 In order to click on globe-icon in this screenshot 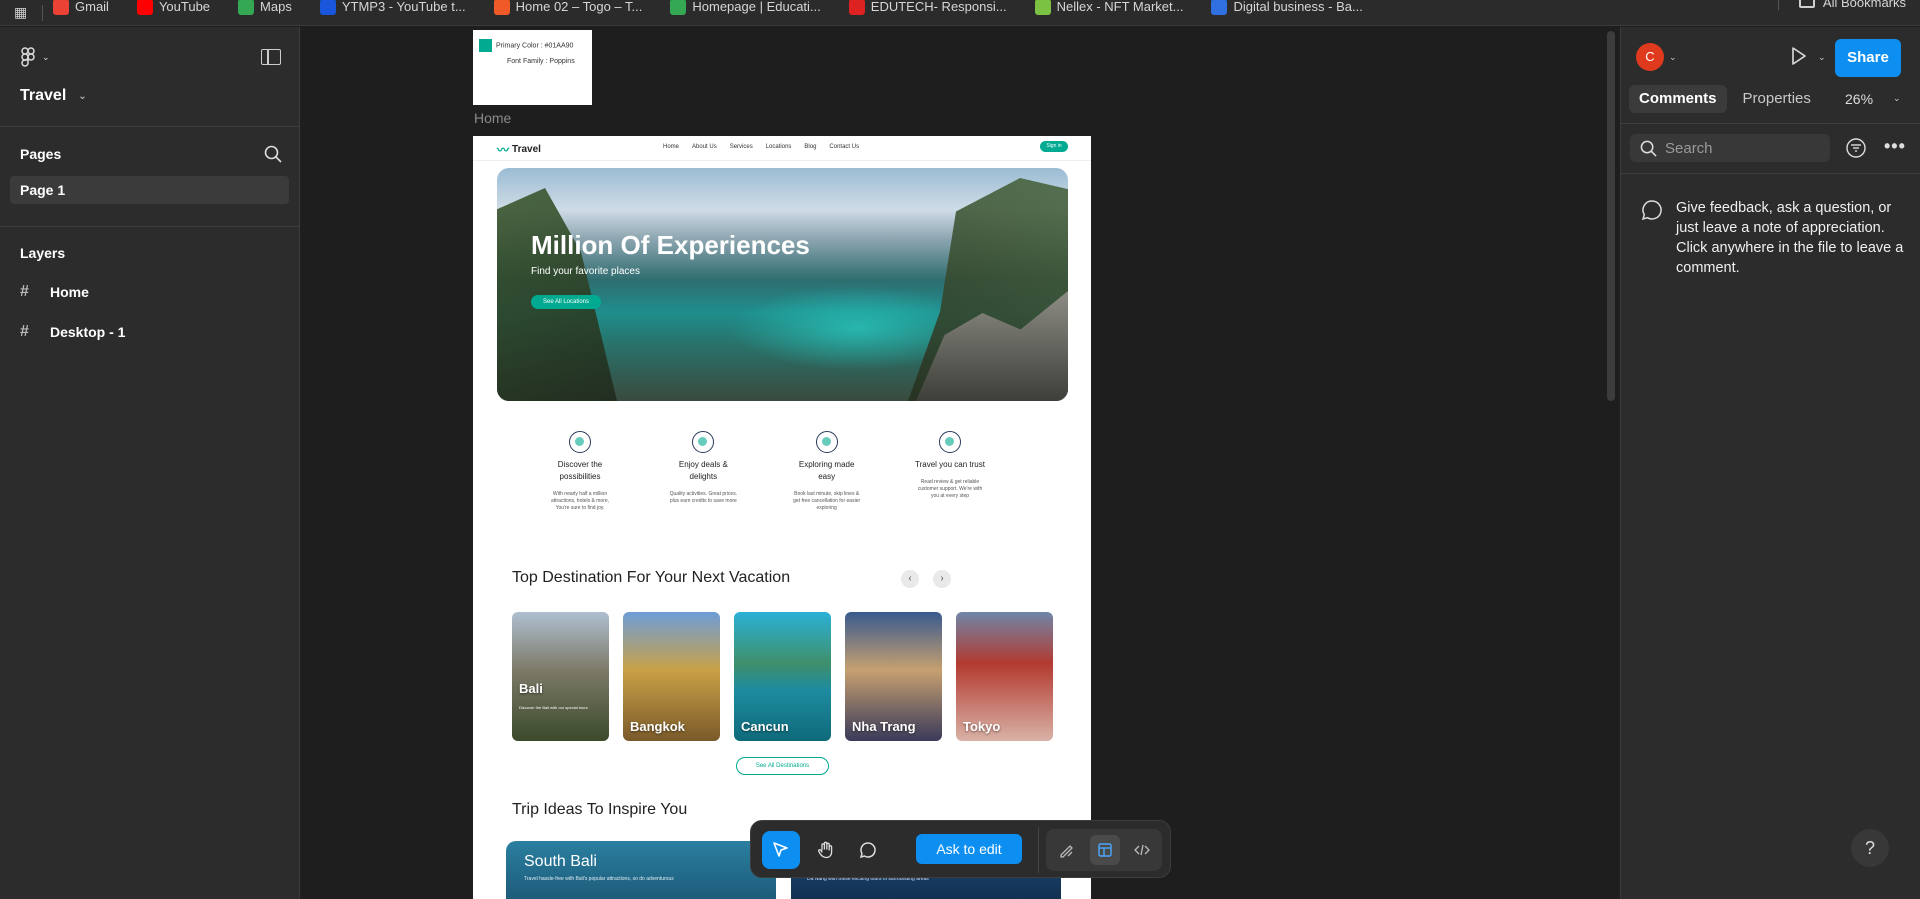, I will do `click(580, 442)`.